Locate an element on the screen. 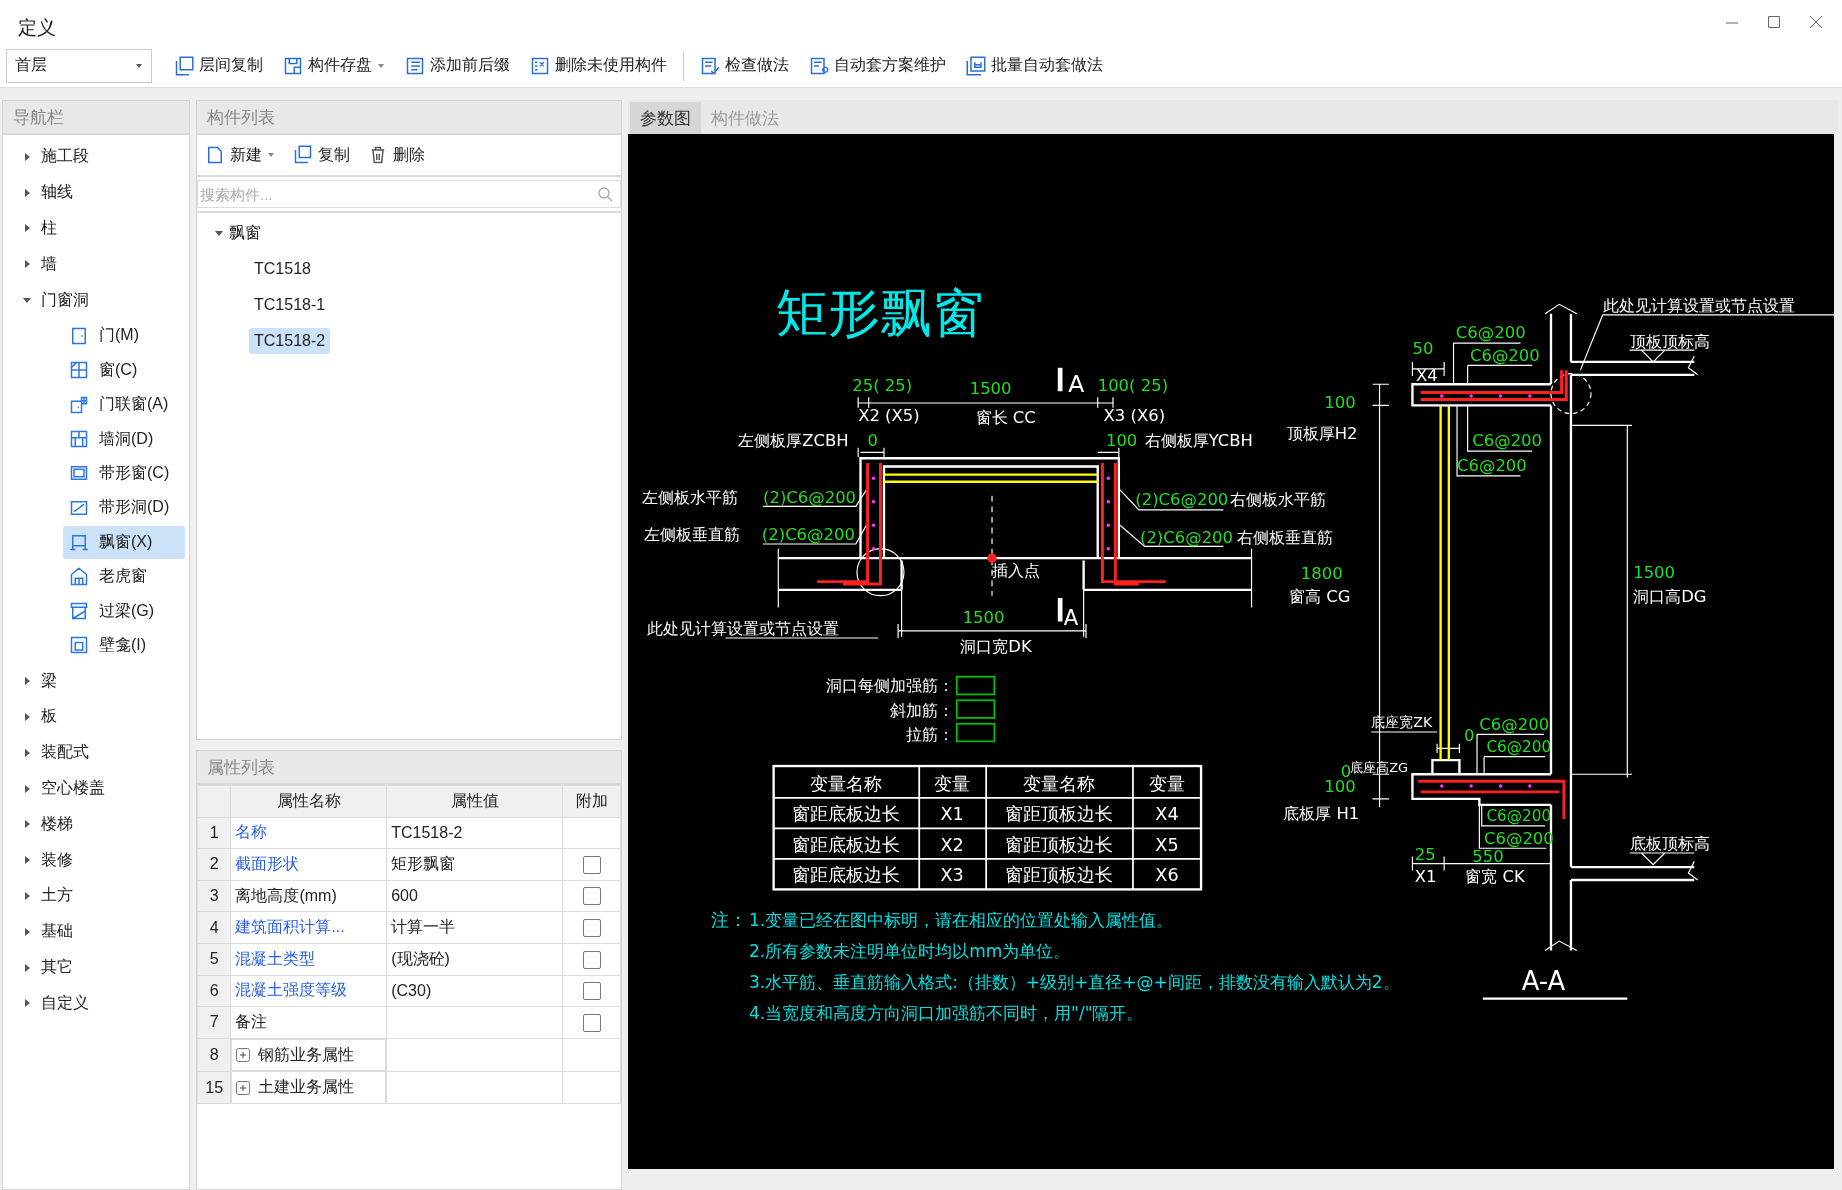 The width and height of the screenshot is (1842, 1190). nav-item: 基础 is located at coordinates (96, 931).